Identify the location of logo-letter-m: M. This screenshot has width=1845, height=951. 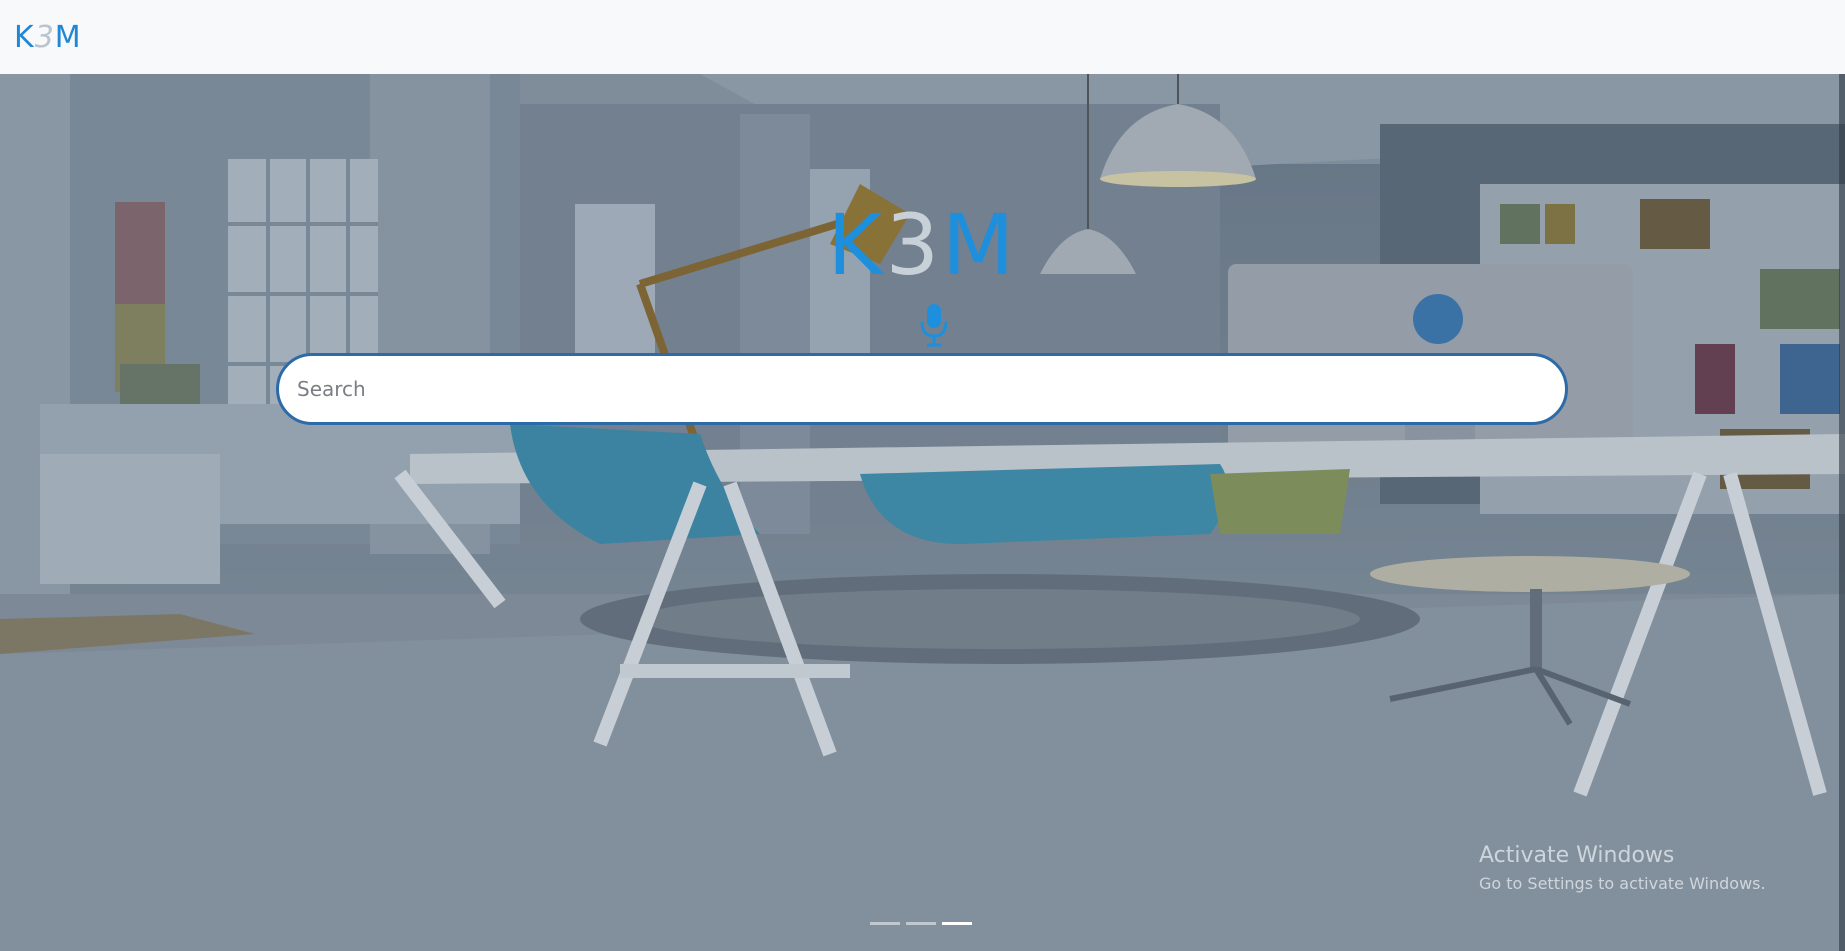
(68, 37).